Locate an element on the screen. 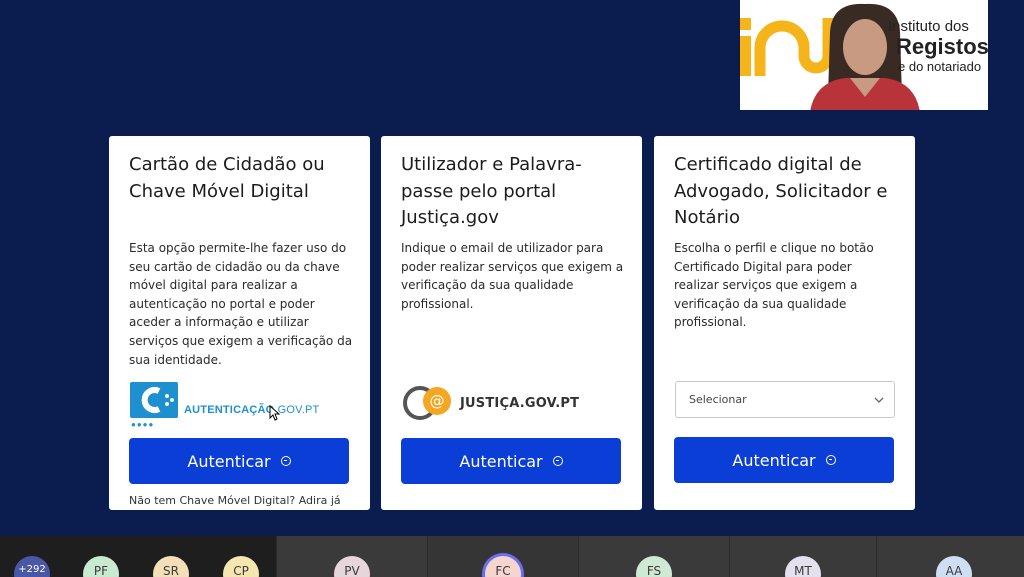 The image size is (1024, 577). justica-gov-logo: @ JUSTIÇA.GOV.PT is located at coordinates (498, 403).